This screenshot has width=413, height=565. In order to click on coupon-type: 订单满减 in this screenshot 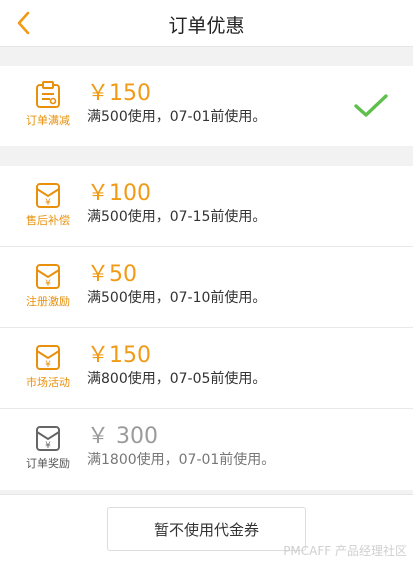, I will do `click(48, 104)`.